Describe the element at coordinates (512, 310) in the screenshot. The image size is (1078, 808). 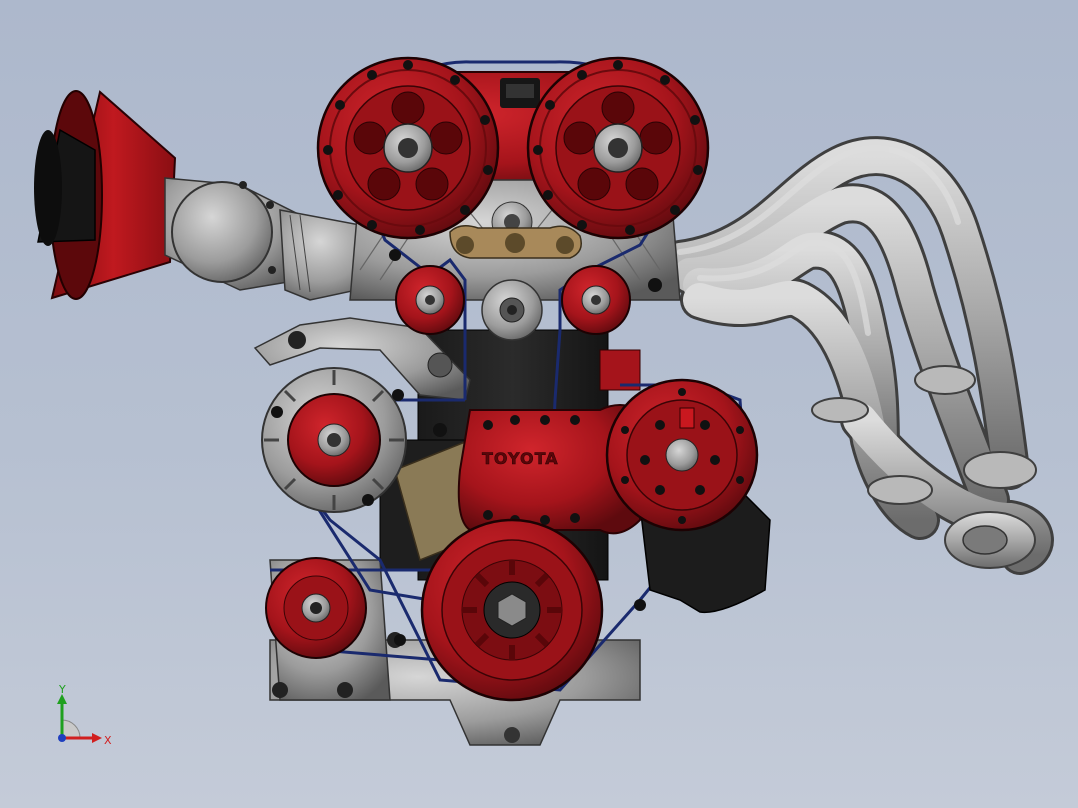
I see `tensioner-pulley` at that location.